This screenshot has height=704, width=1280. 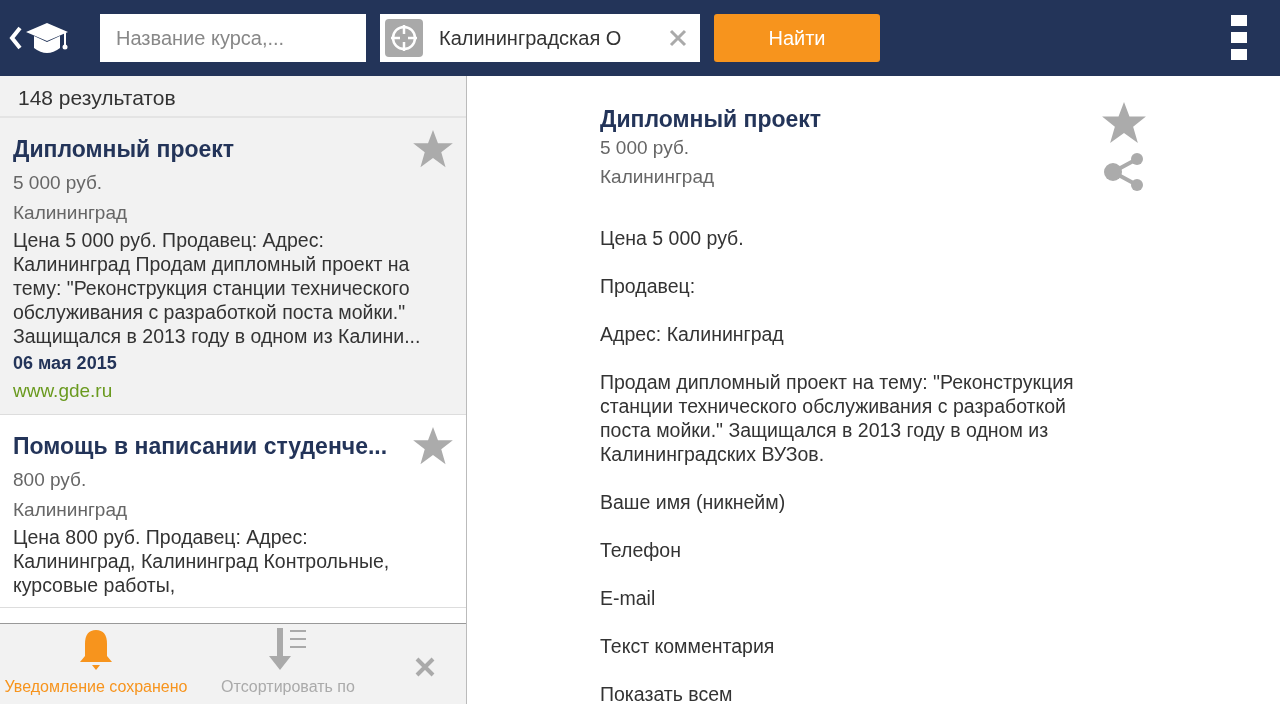 I want to click on detail-paragraph: Текст комментария, so click(x=688, y=646).